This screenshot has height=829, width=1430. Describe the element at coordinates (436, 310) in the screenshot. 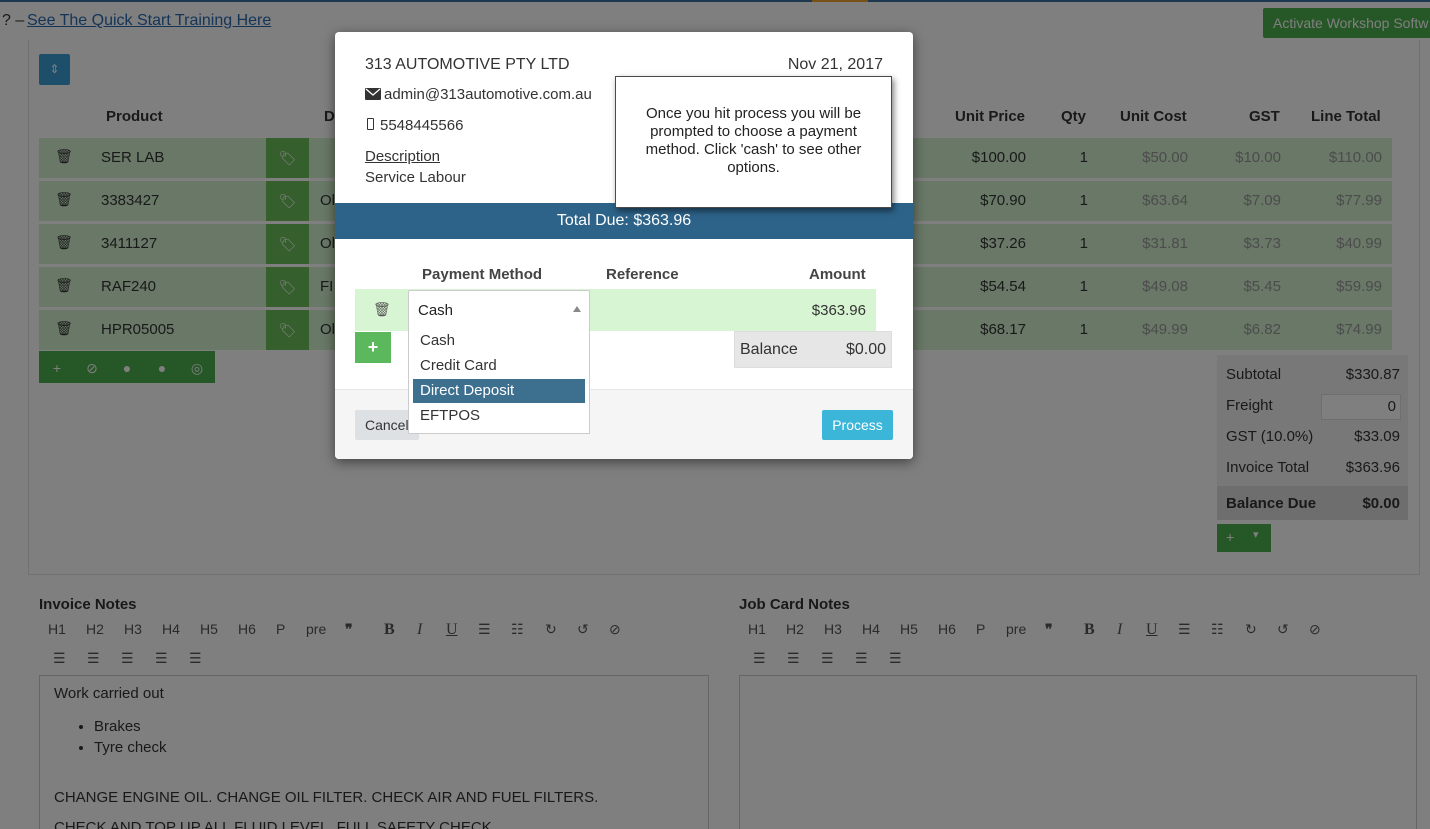

I see `payment-method-value: Cash` at that location.